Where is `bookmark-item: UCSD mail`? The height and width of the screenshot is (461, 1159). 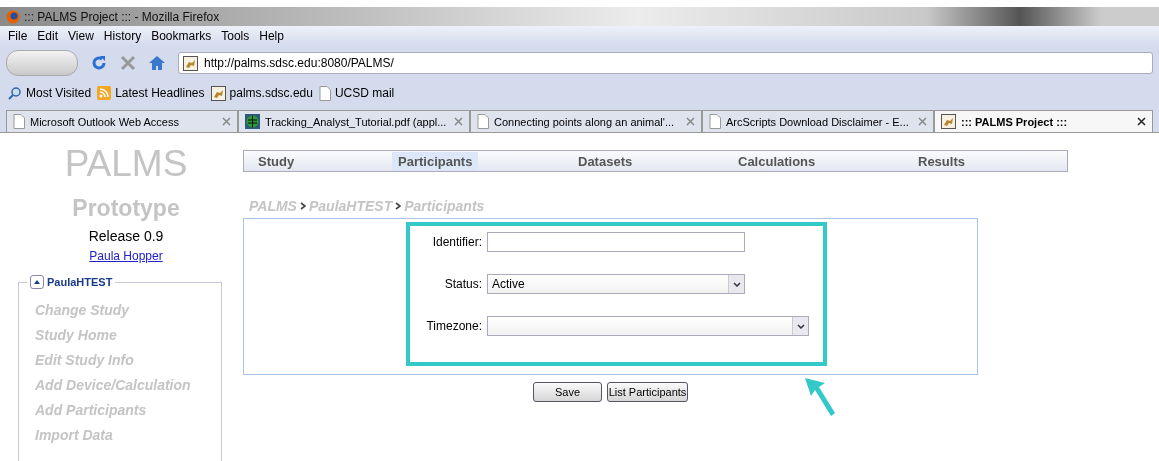 bookmark-item: UCSD mail is located at coordinates (356, 93).